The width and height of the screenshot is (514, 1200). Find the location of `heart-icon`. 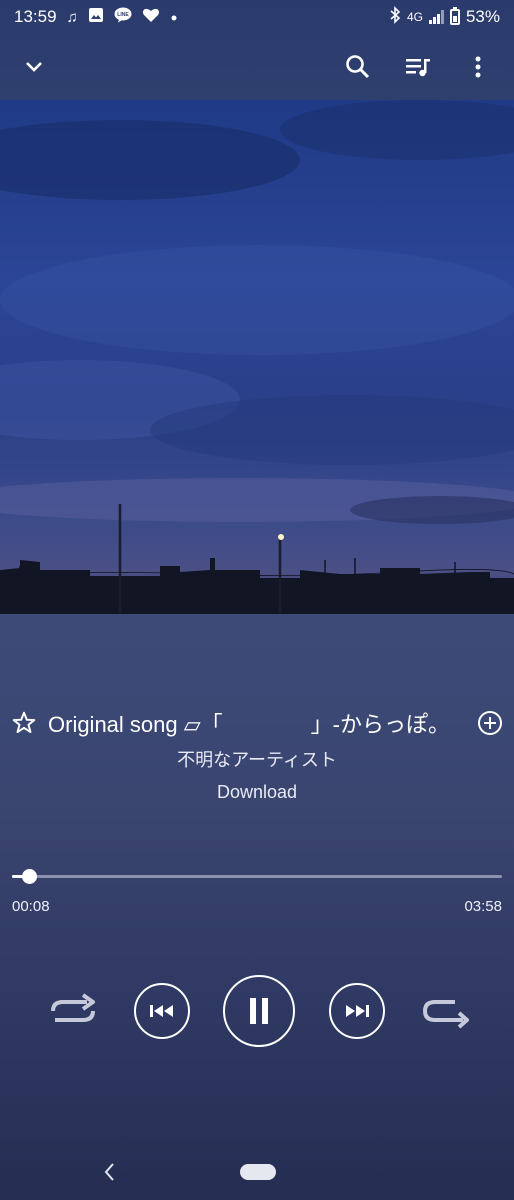

heart-icon is located at coordinates (151, 17).